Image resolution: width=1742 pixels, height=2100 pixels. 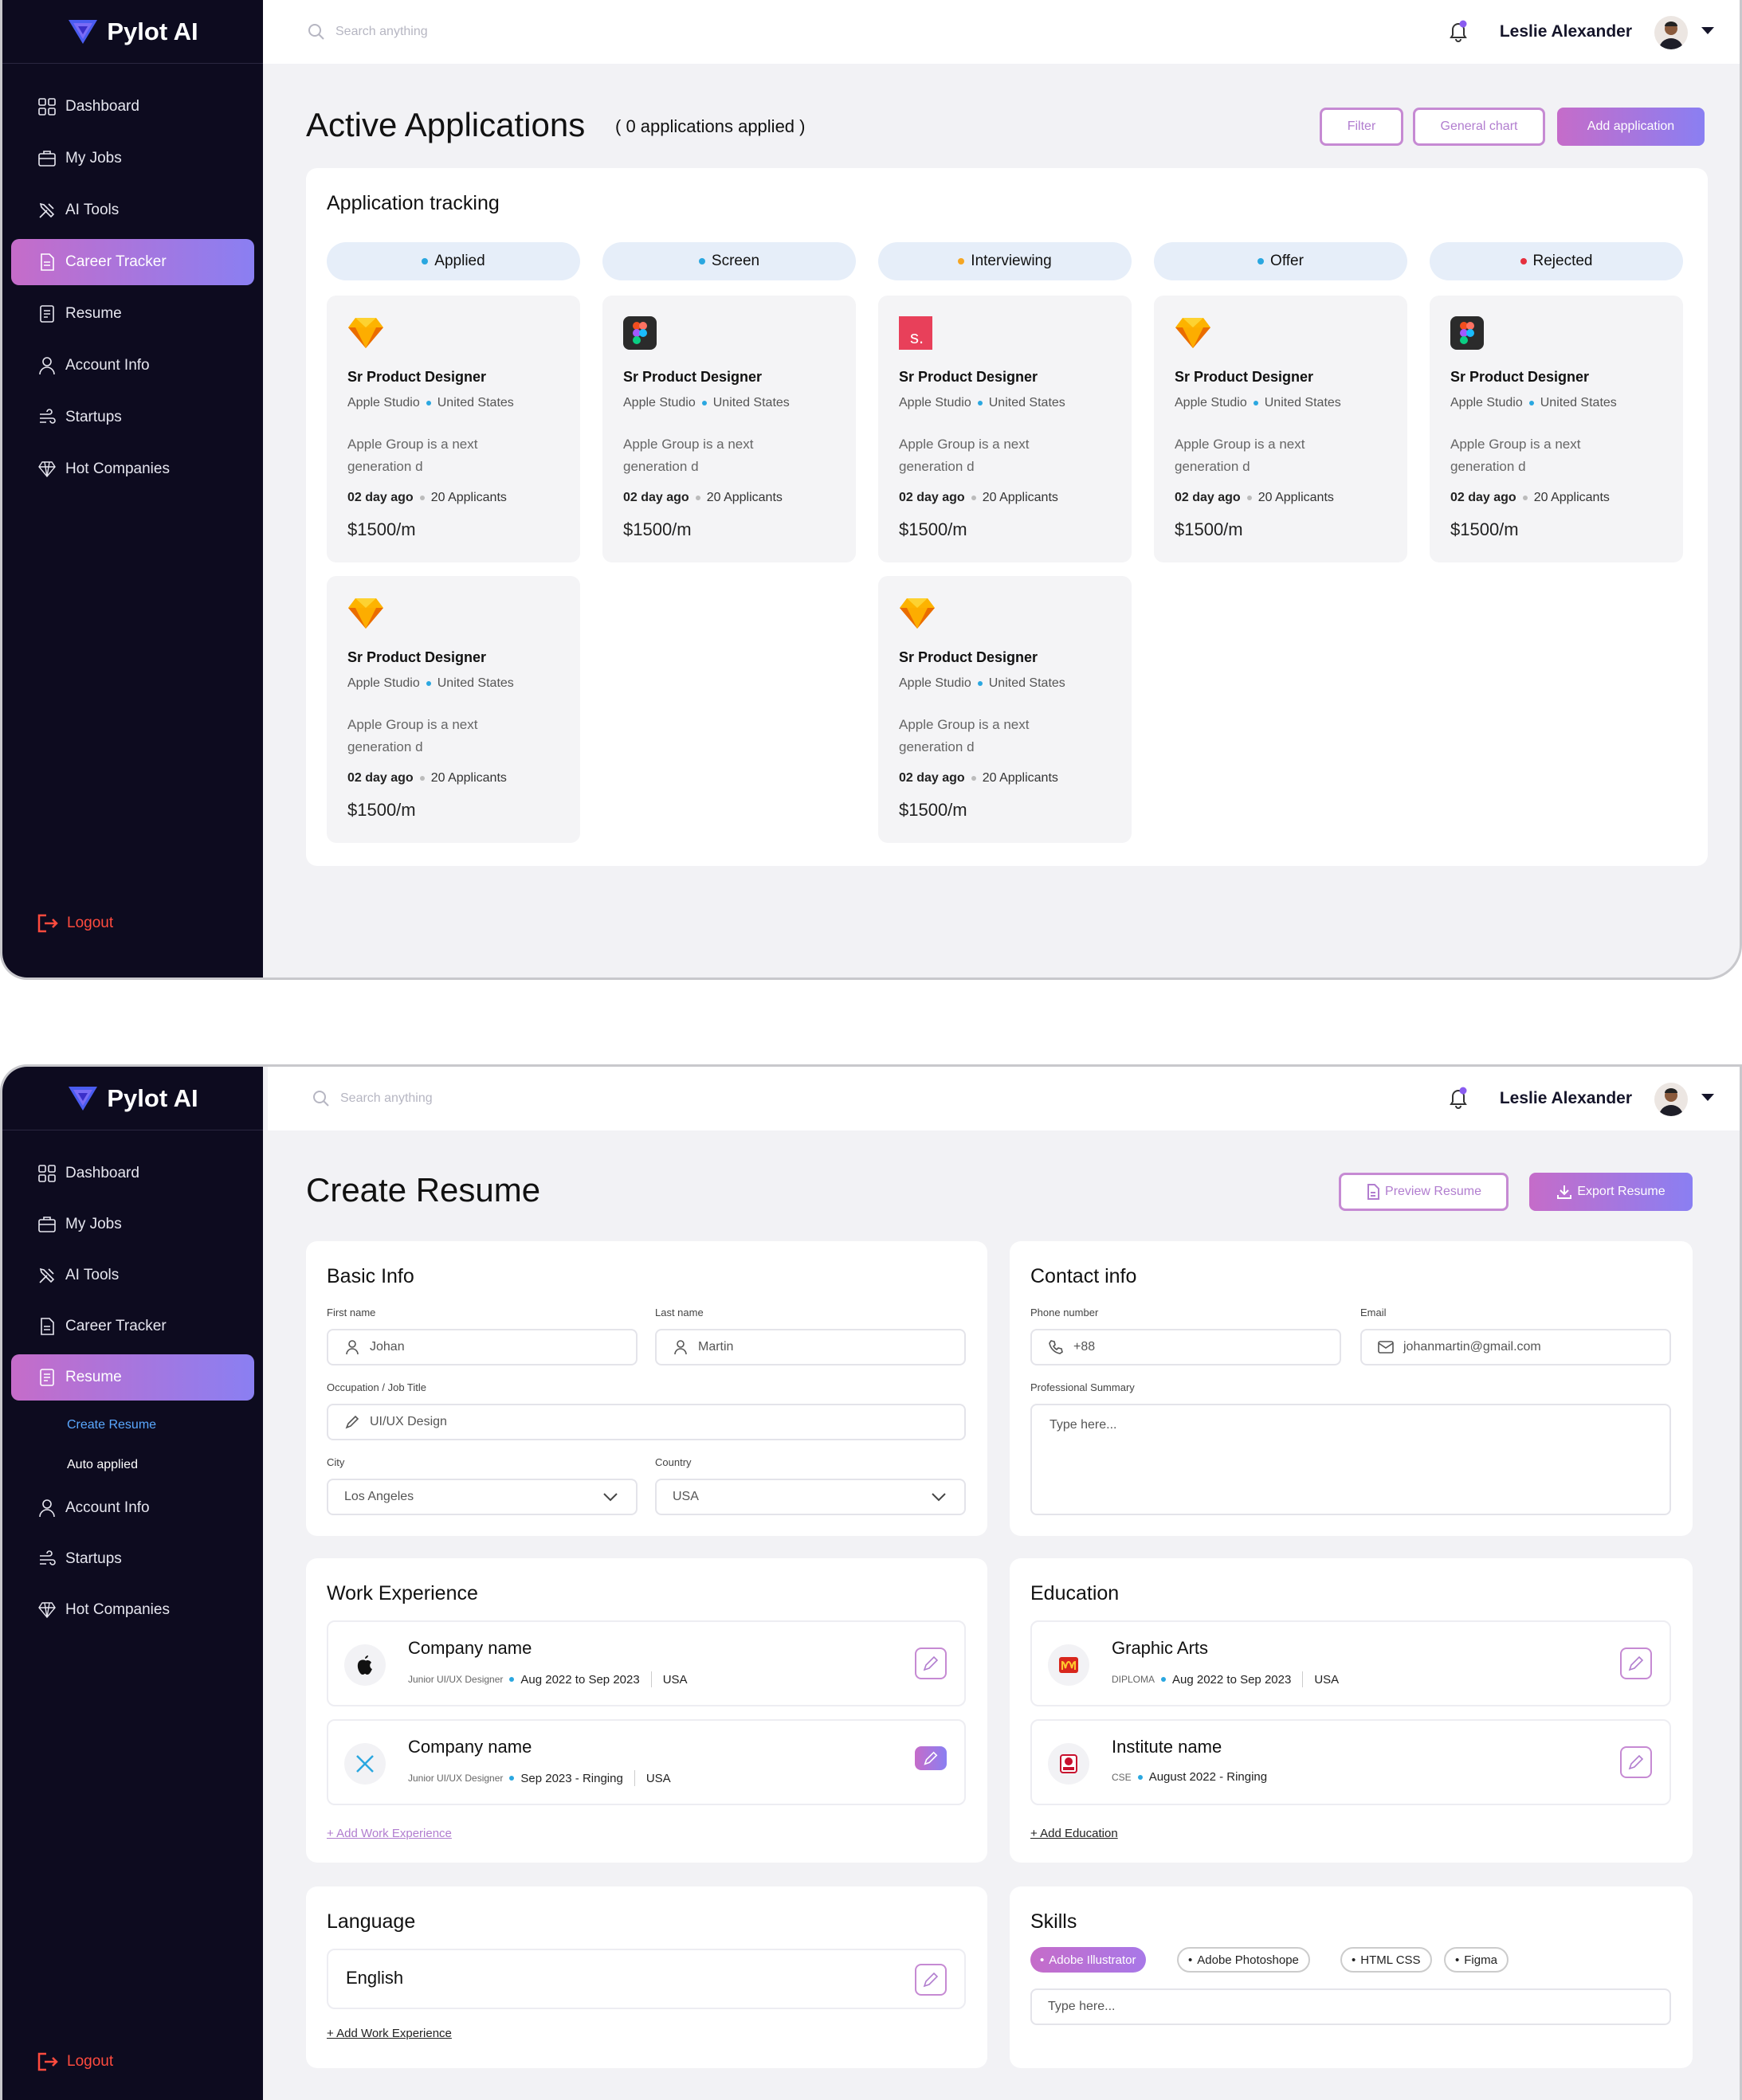 I want to click on skill-tag: • Figma, so click(x=1476, y=1960).